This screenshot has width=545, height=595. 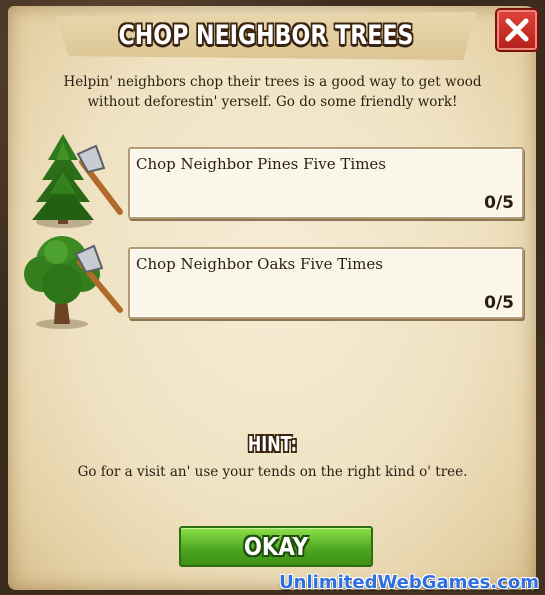 What do you see at coordinates (259, 264) in the screenshot?
I see `task-label: Chop Neighbor Oaks Five Times` at bounding box center [259, 264].